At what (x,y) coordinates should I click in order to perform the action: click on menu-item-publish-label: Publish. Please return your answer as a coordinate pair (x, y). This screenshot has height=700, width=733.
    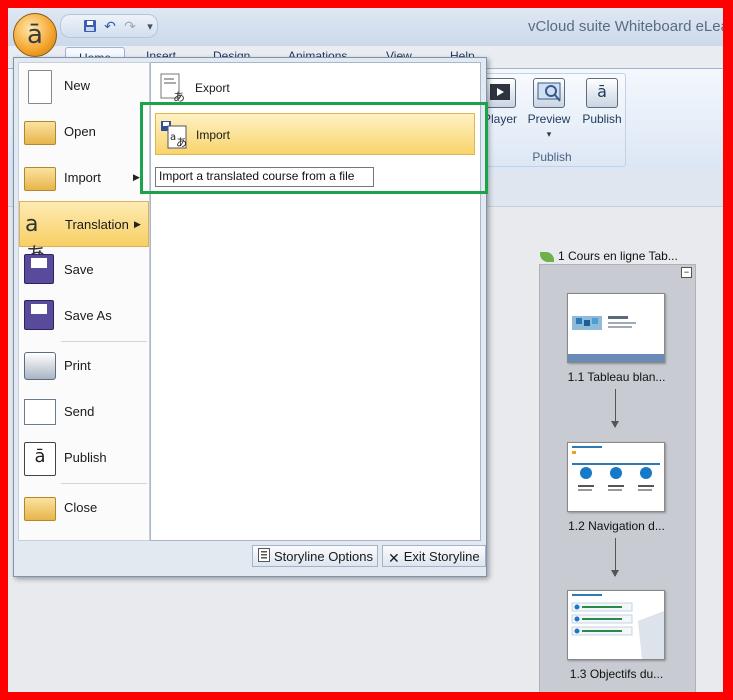
    Looking at the image, I should click on (85, 457).